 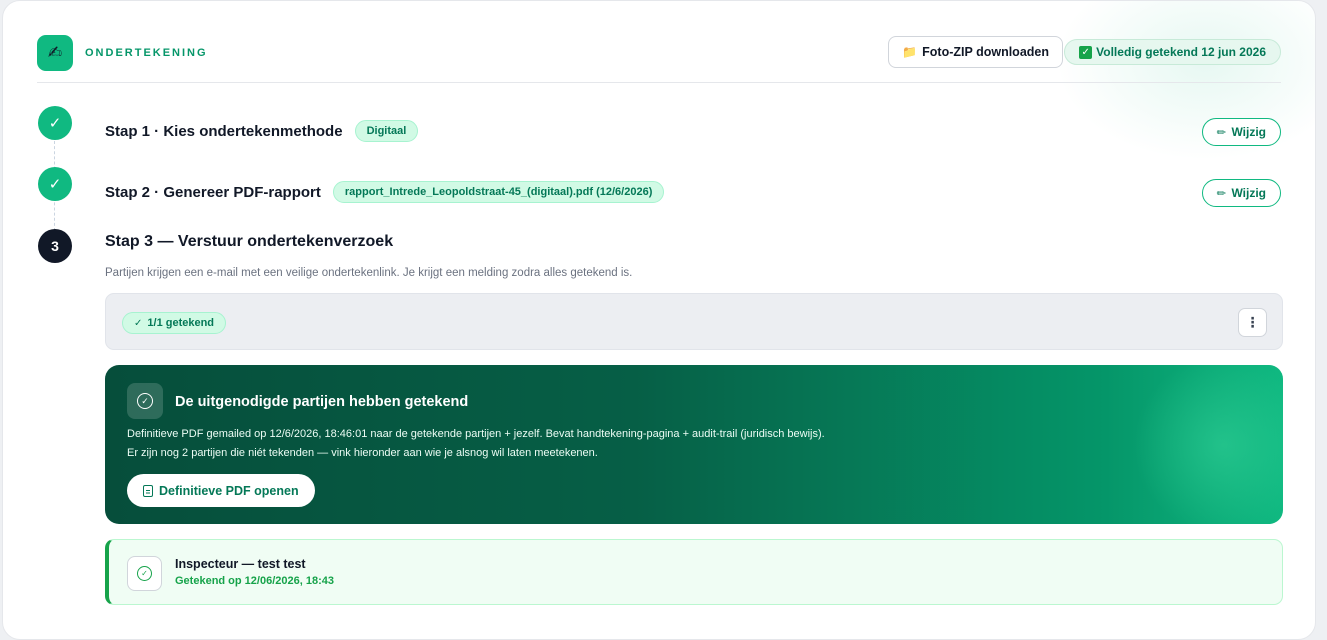 I want to click on signature-icon: ✍, so click(x=55, y=53).